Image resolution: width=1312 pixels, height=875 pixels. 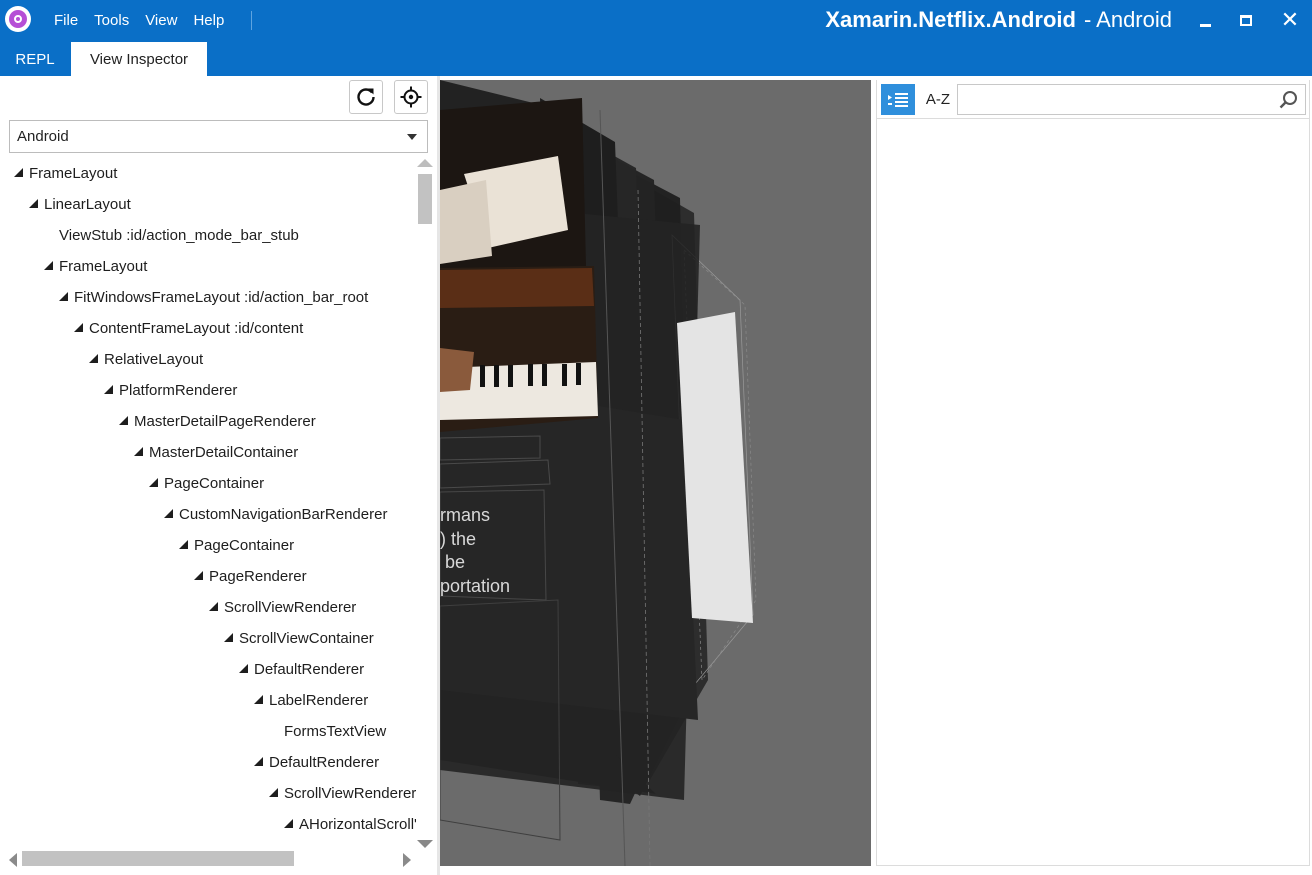 What do you see at coordinates (225, 421) in the screenshot?
I see `tree-node-label: MasterDetailPageRenderer` at bounding box center [225, 421].